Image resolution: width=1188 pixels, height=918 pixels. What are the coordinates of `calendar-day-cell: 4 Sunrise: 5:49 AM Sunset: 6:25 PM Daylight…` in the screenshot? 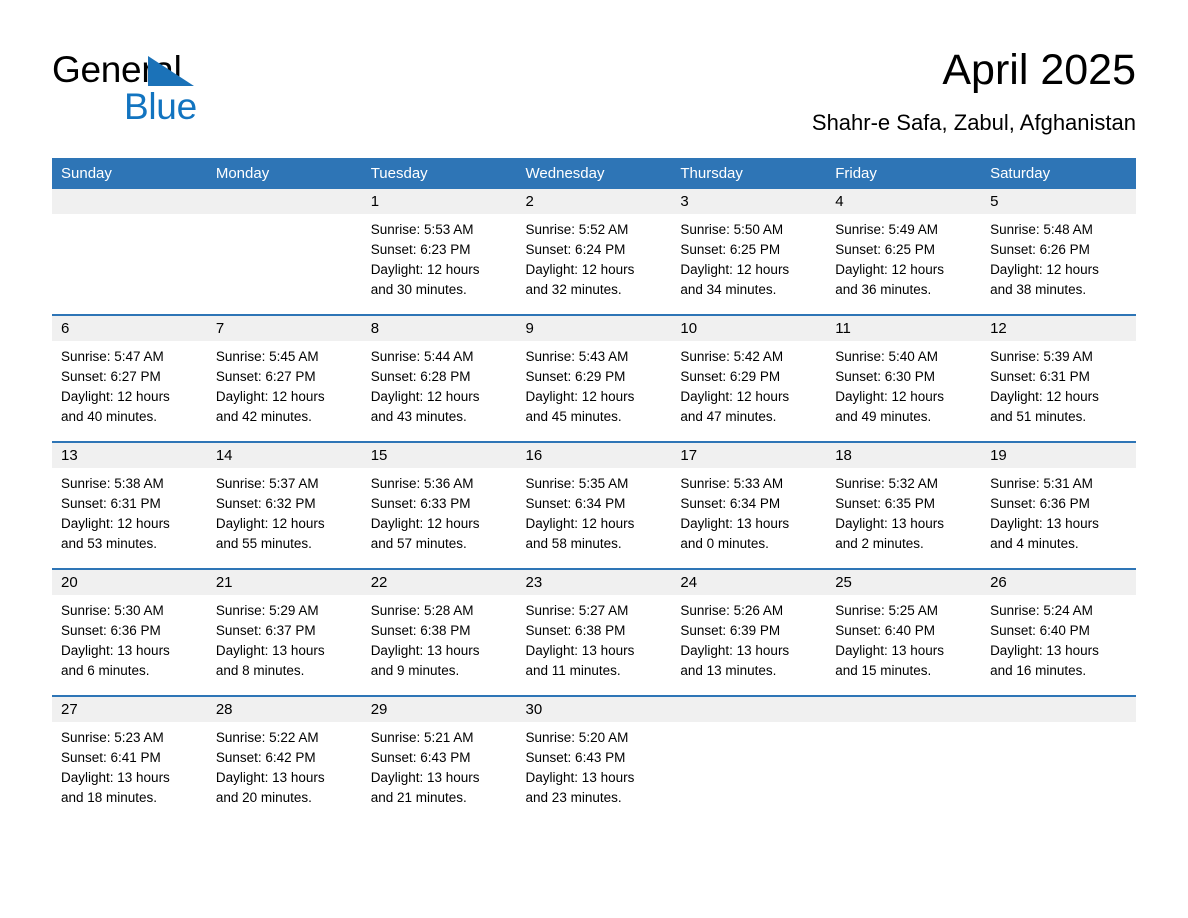 It's located at (904, 252).